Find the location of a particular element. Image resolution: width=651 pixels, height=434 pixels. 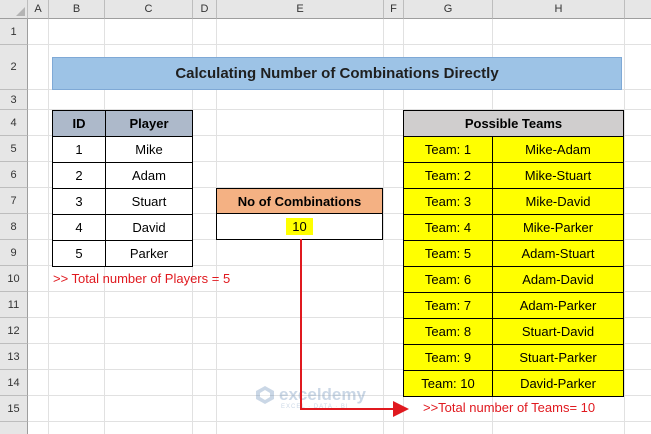

red-arrow-connector is located at coordinates (354, 328).